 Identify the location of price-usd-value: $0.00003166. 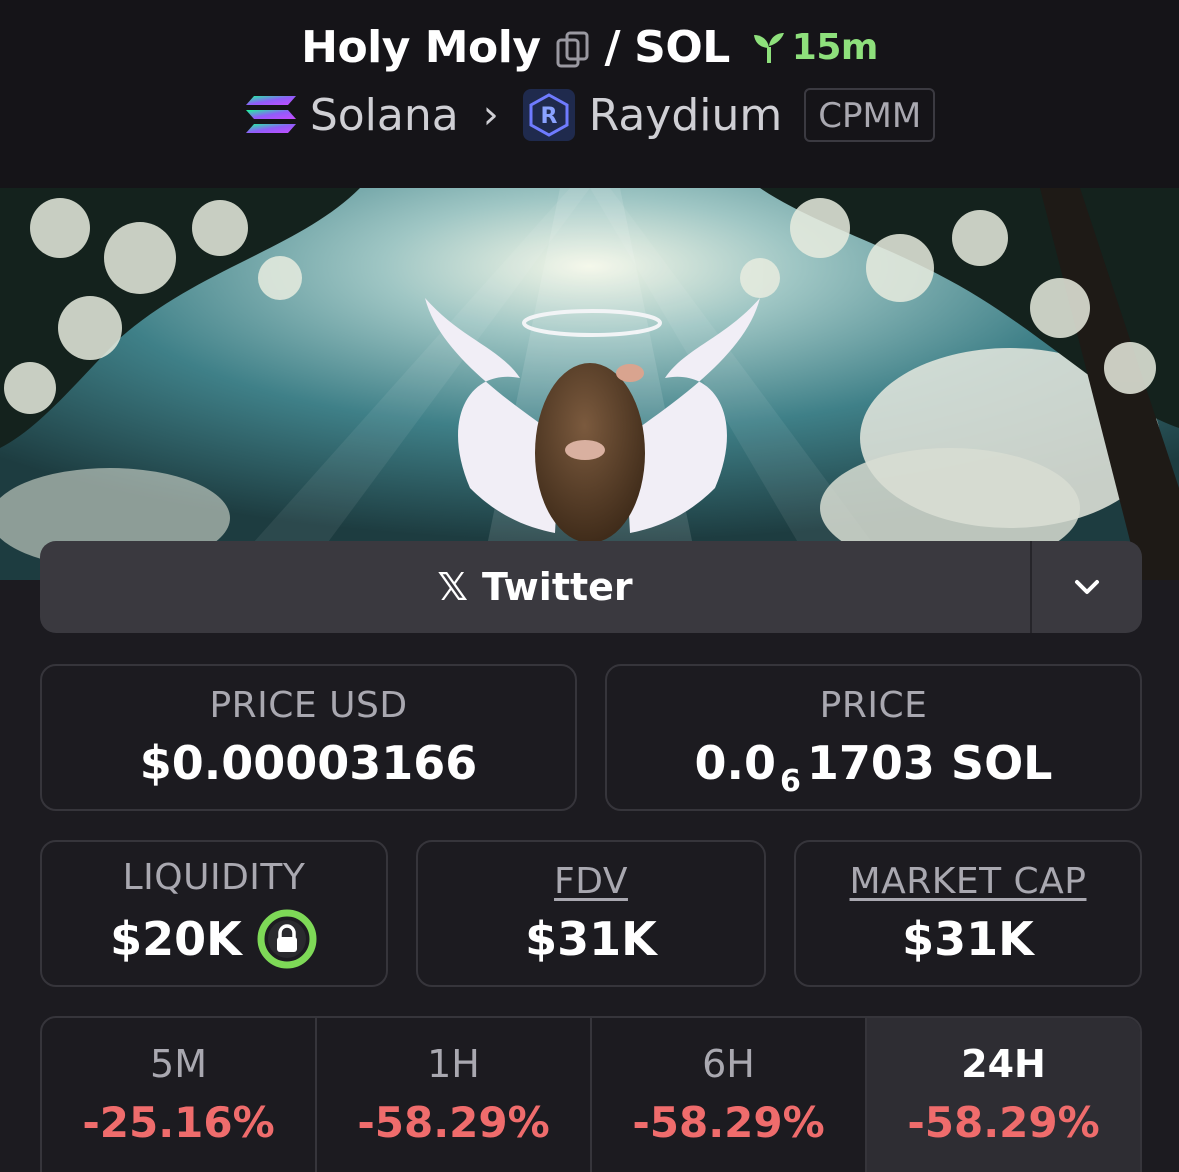
(308, 763).